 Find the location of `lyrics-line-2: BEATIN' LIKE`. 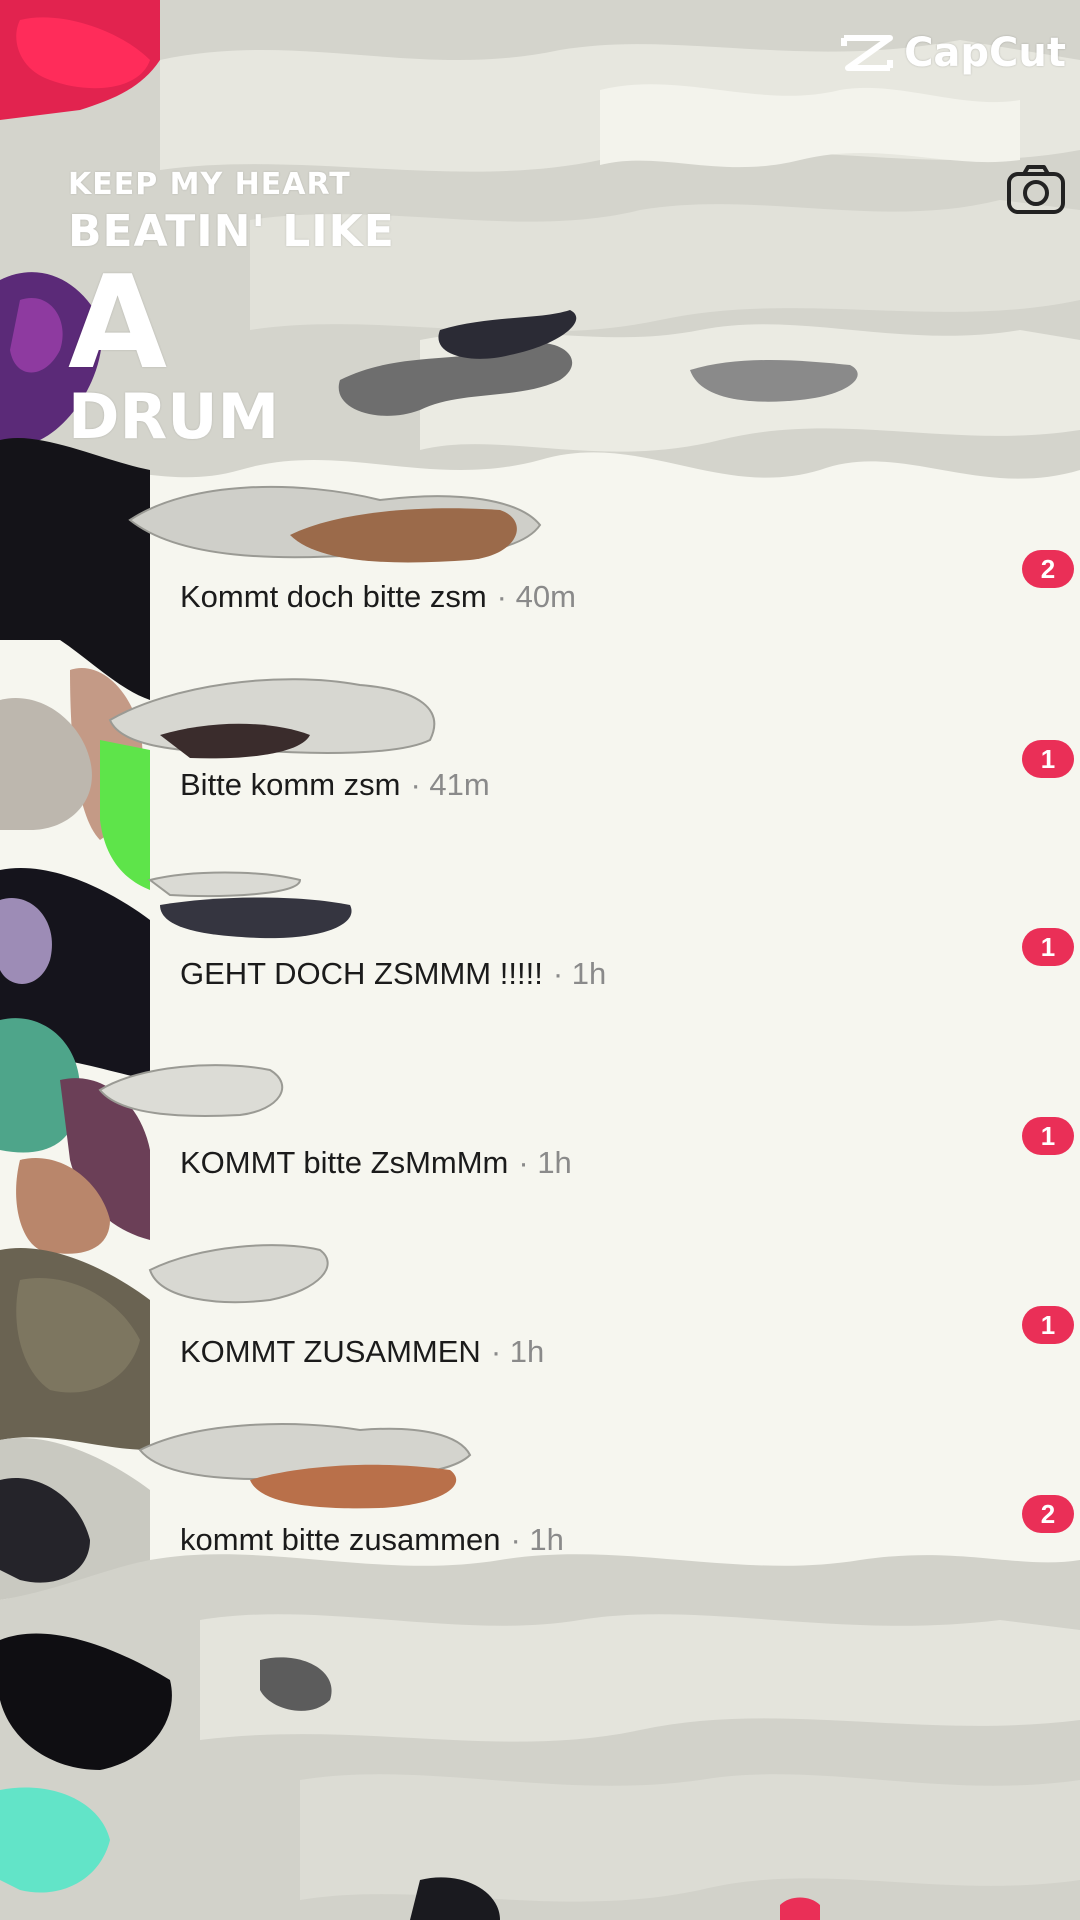

lyrics-line-2: BEATIN' LIKE is located at coordinates (231, 231).